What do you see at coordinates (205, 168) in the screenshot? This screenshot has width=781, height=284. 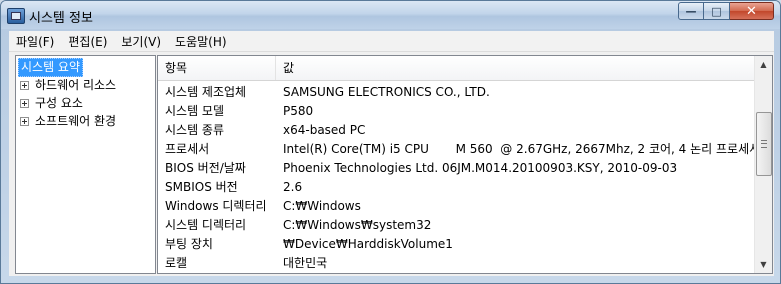 I see `row-item: BIOS 버전/날짜` at bounding box center [205, 168].